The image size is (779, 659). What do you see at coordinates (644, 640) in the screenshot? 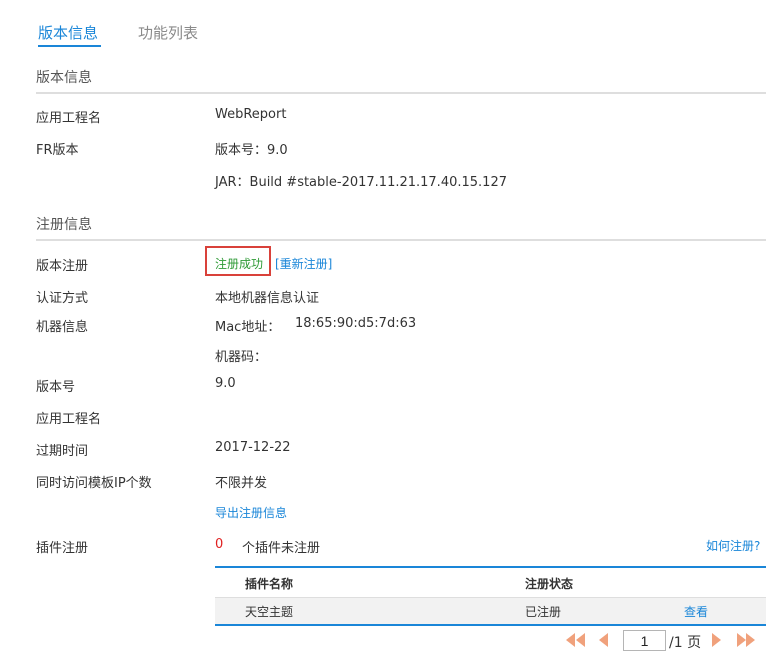
I see `page-number-input` at bounding box center [644, 640].